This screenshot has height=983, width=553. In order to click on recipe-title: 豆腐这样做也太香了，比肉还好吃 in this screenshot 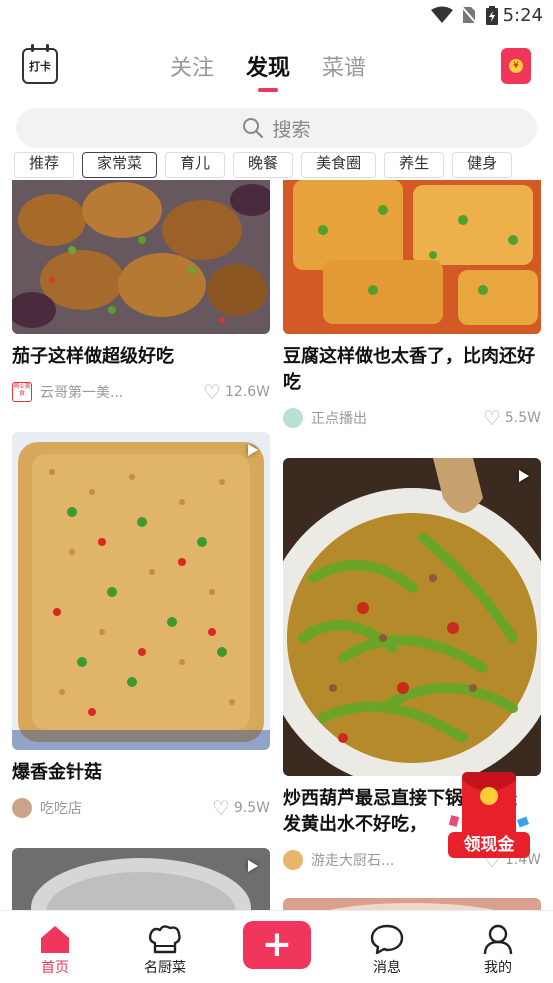, I will do `click(409, 369)`.